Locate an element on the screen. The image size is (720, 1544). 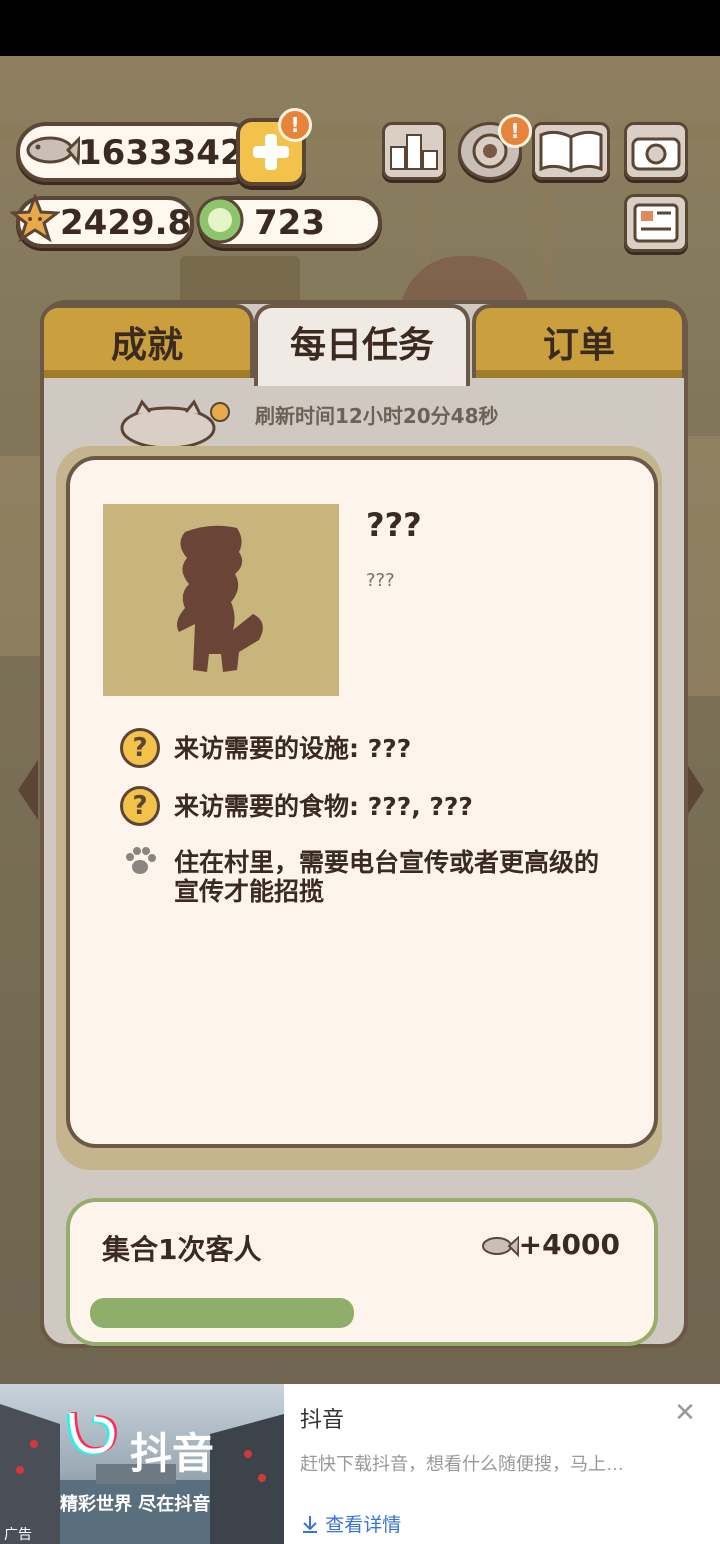
newspaper-button is located at coordinates (656, 223).